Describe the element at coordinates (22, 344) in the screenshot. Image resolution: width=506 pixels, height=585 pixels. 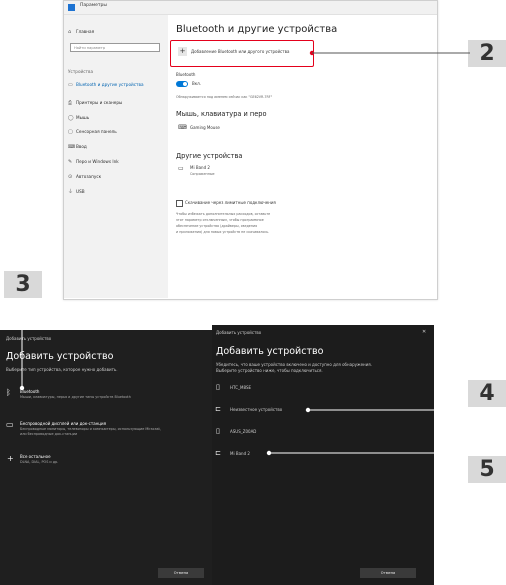
I see `callout-3-leader` at that location.